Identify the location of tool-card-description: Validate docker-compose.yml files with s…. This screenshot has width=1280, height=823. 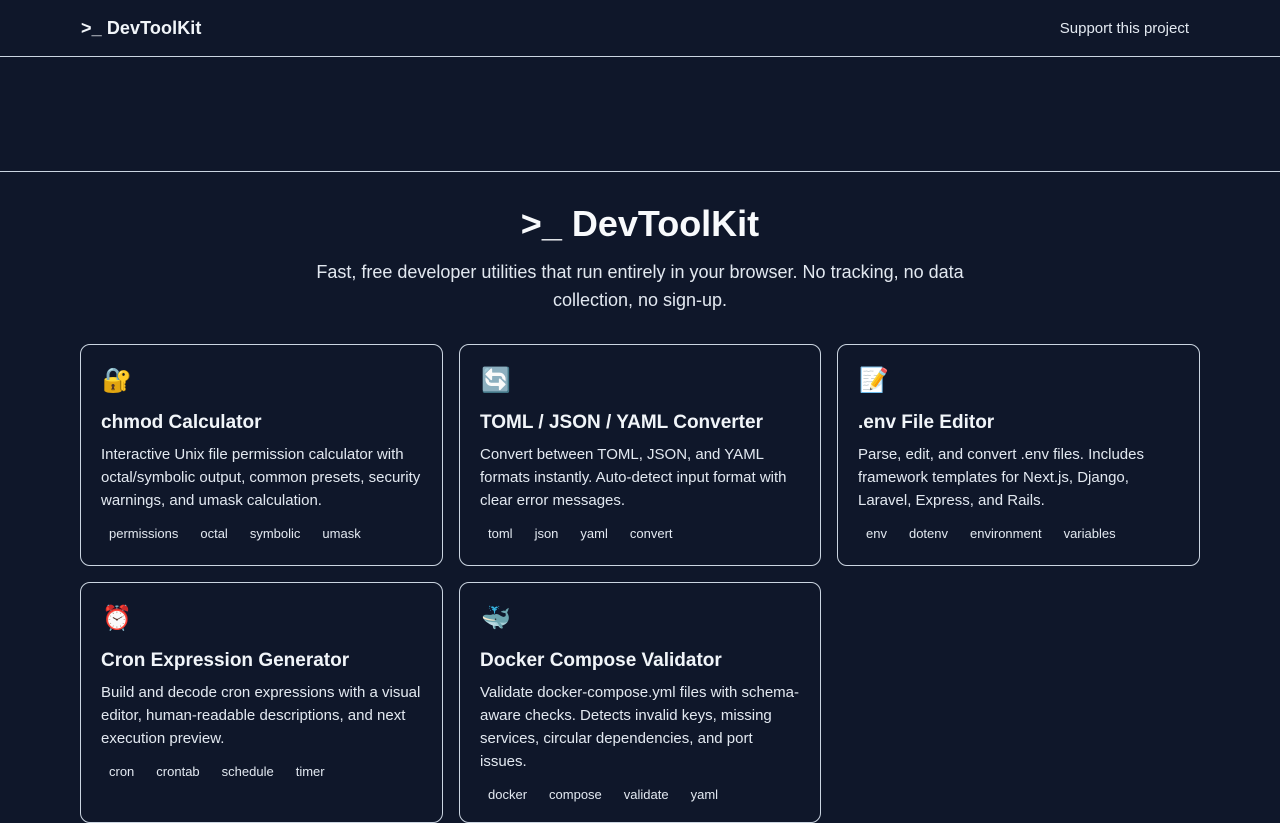
(640, 727).